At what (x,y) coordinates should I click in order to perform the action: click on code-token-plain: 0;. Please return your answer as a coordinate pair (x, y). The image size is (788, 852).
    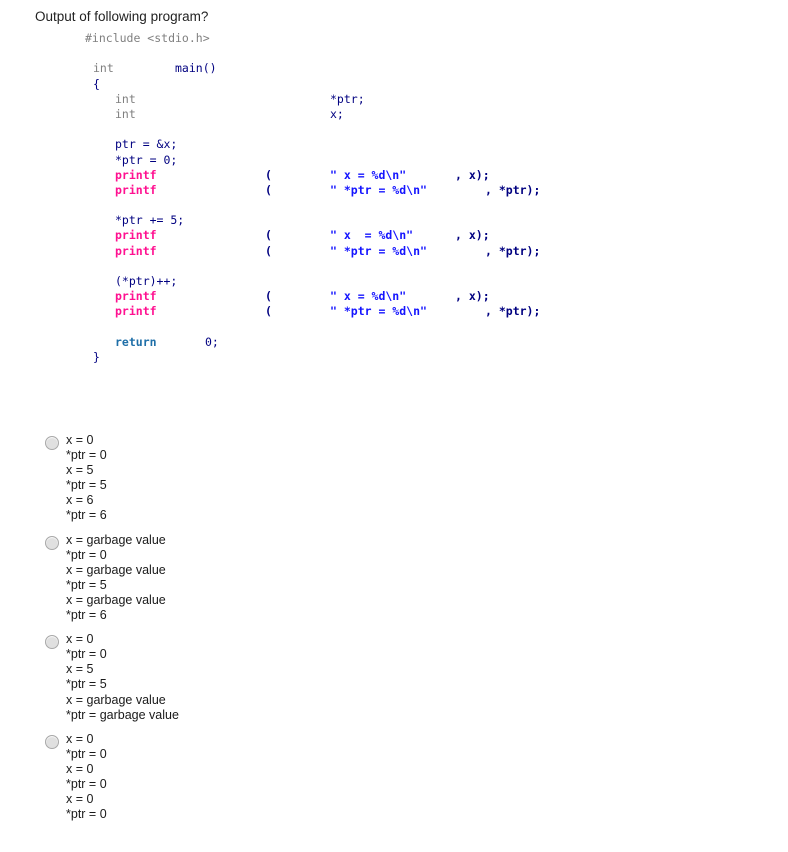
    Looking at the image, I should click on (212, 341).